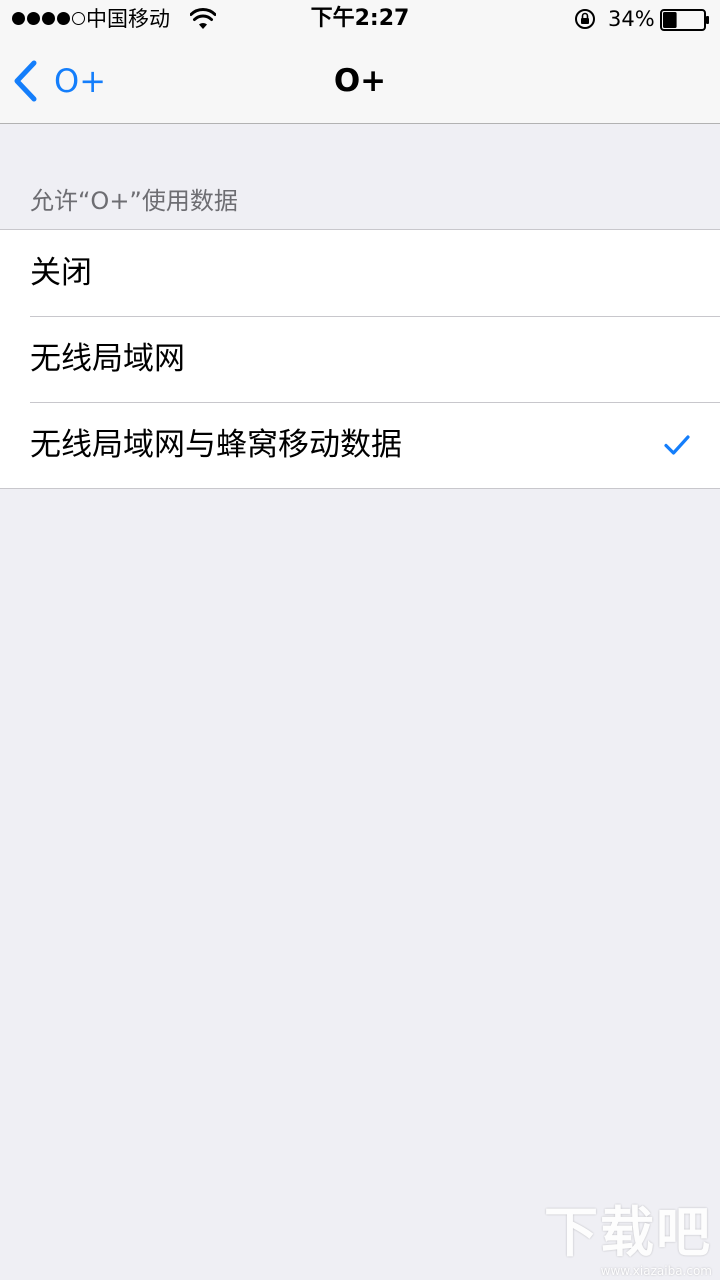  I want to click on option-wlan-and-cellular: 无线局域网与蜂窝移动数据, so click(360, 445).